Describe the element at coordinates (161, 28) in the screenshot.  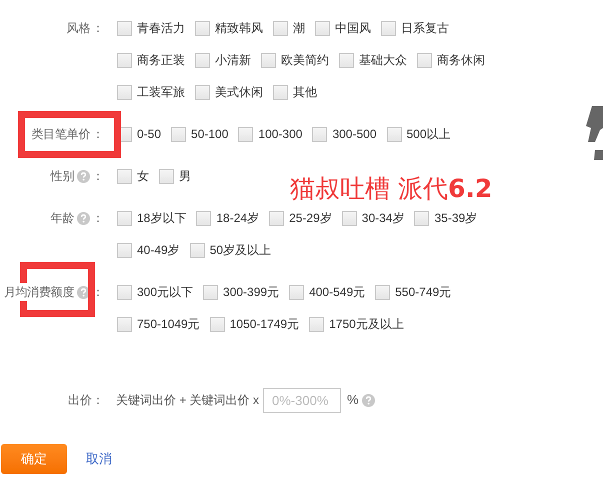
I see `option-label: 青春活力` at that location.